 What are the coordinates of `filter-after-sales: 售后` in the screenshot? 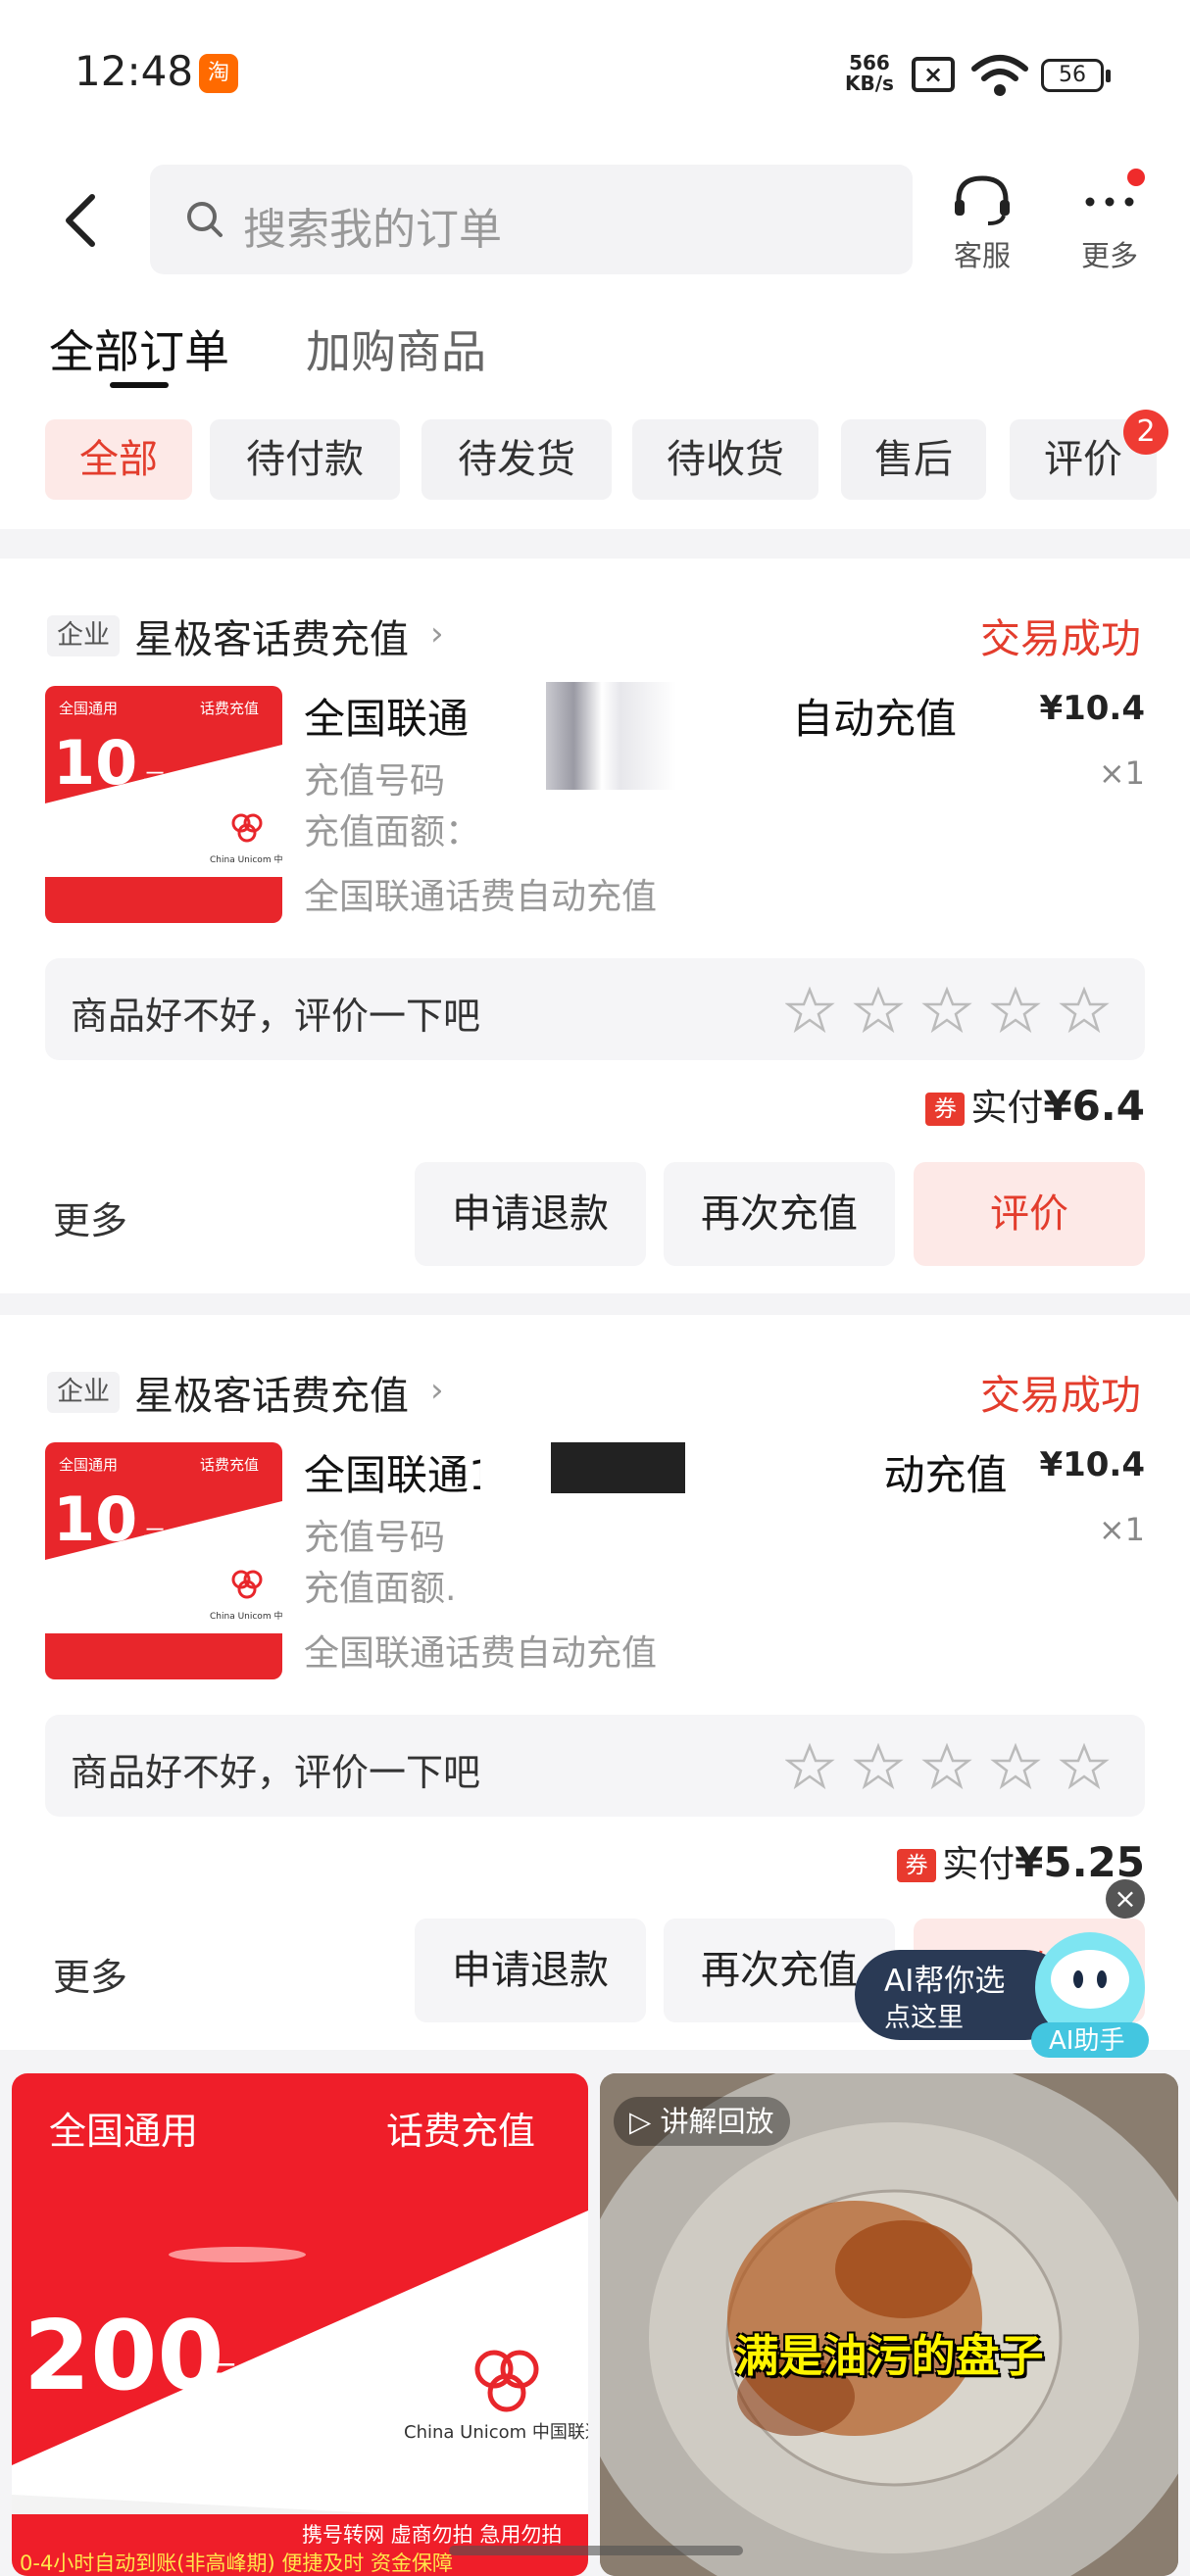 It's located at (913, 459).